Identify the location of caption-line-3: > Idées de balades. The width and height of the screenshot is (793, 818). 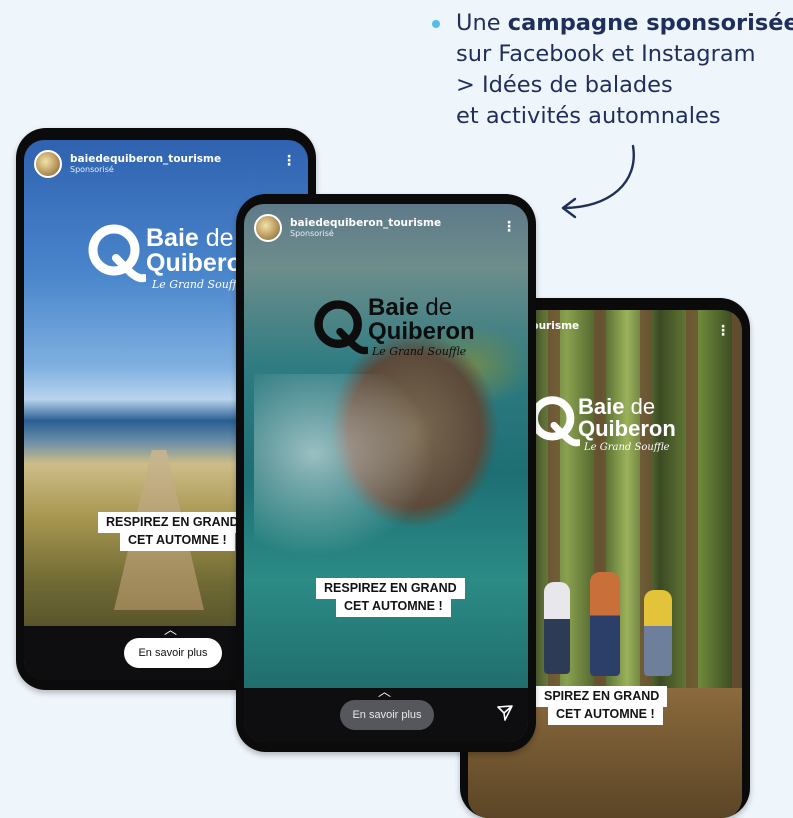
(564, 85).